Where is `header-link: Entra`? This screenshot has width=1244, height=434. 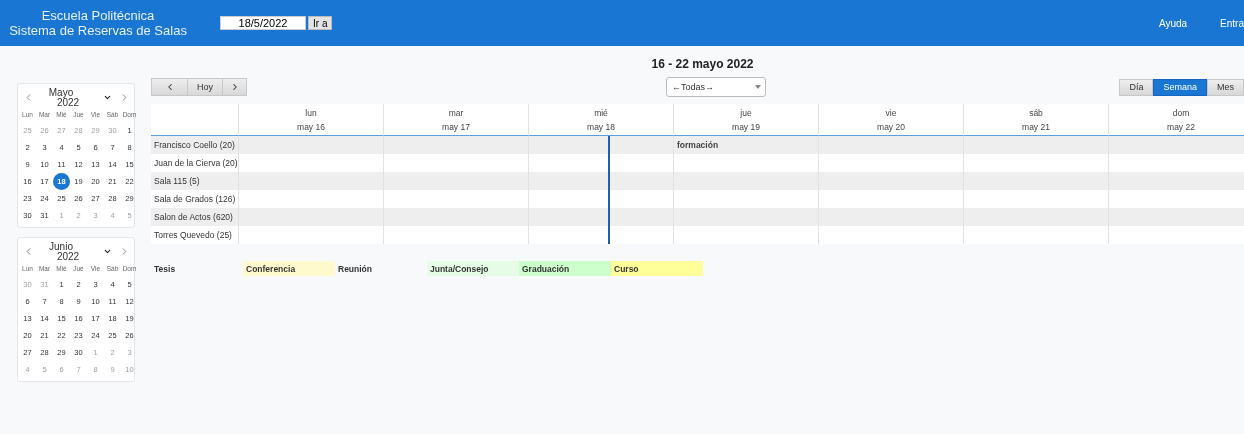
header-link: Entra is located at coordinates (1232, 23).